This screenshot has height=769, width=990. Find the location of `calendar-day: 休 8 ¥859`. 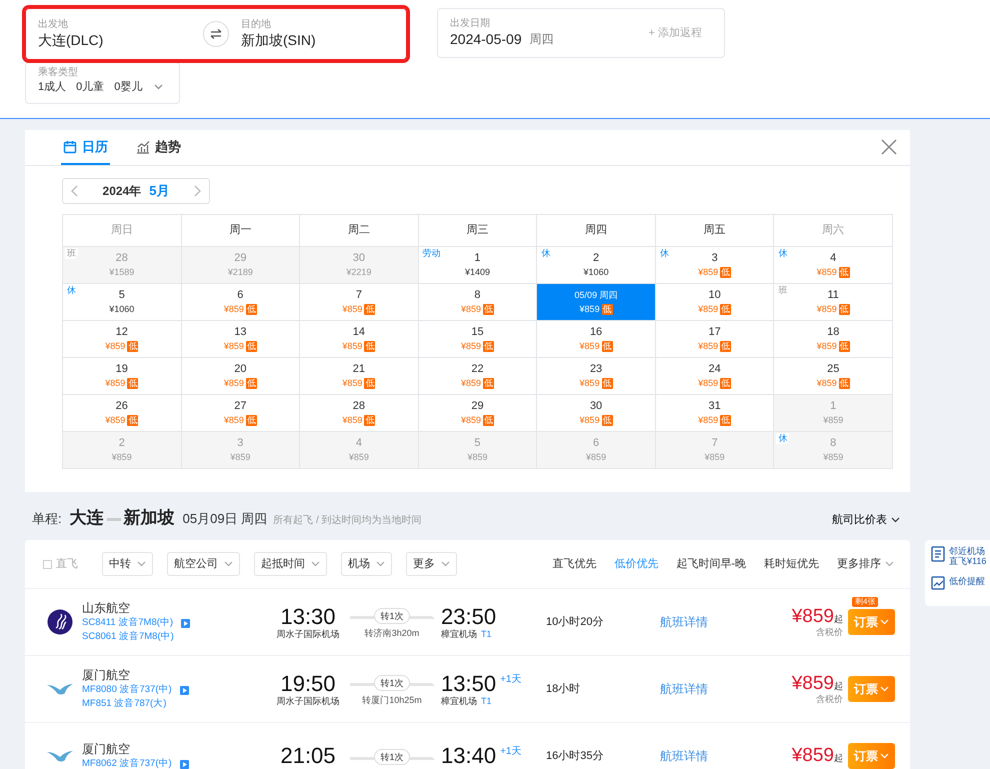

calendar-day: 休 8 ¥859 is located at coordinates (833, 450).